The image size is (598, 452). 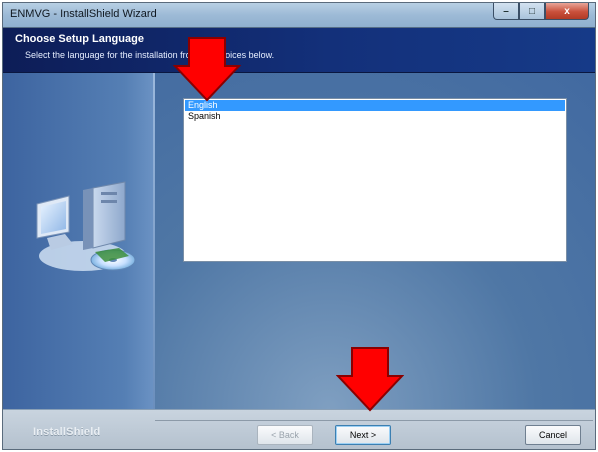 I want to click on title-bar: ENMVG - InstallShield Wizard – □ x, so click(x=299, y=15).